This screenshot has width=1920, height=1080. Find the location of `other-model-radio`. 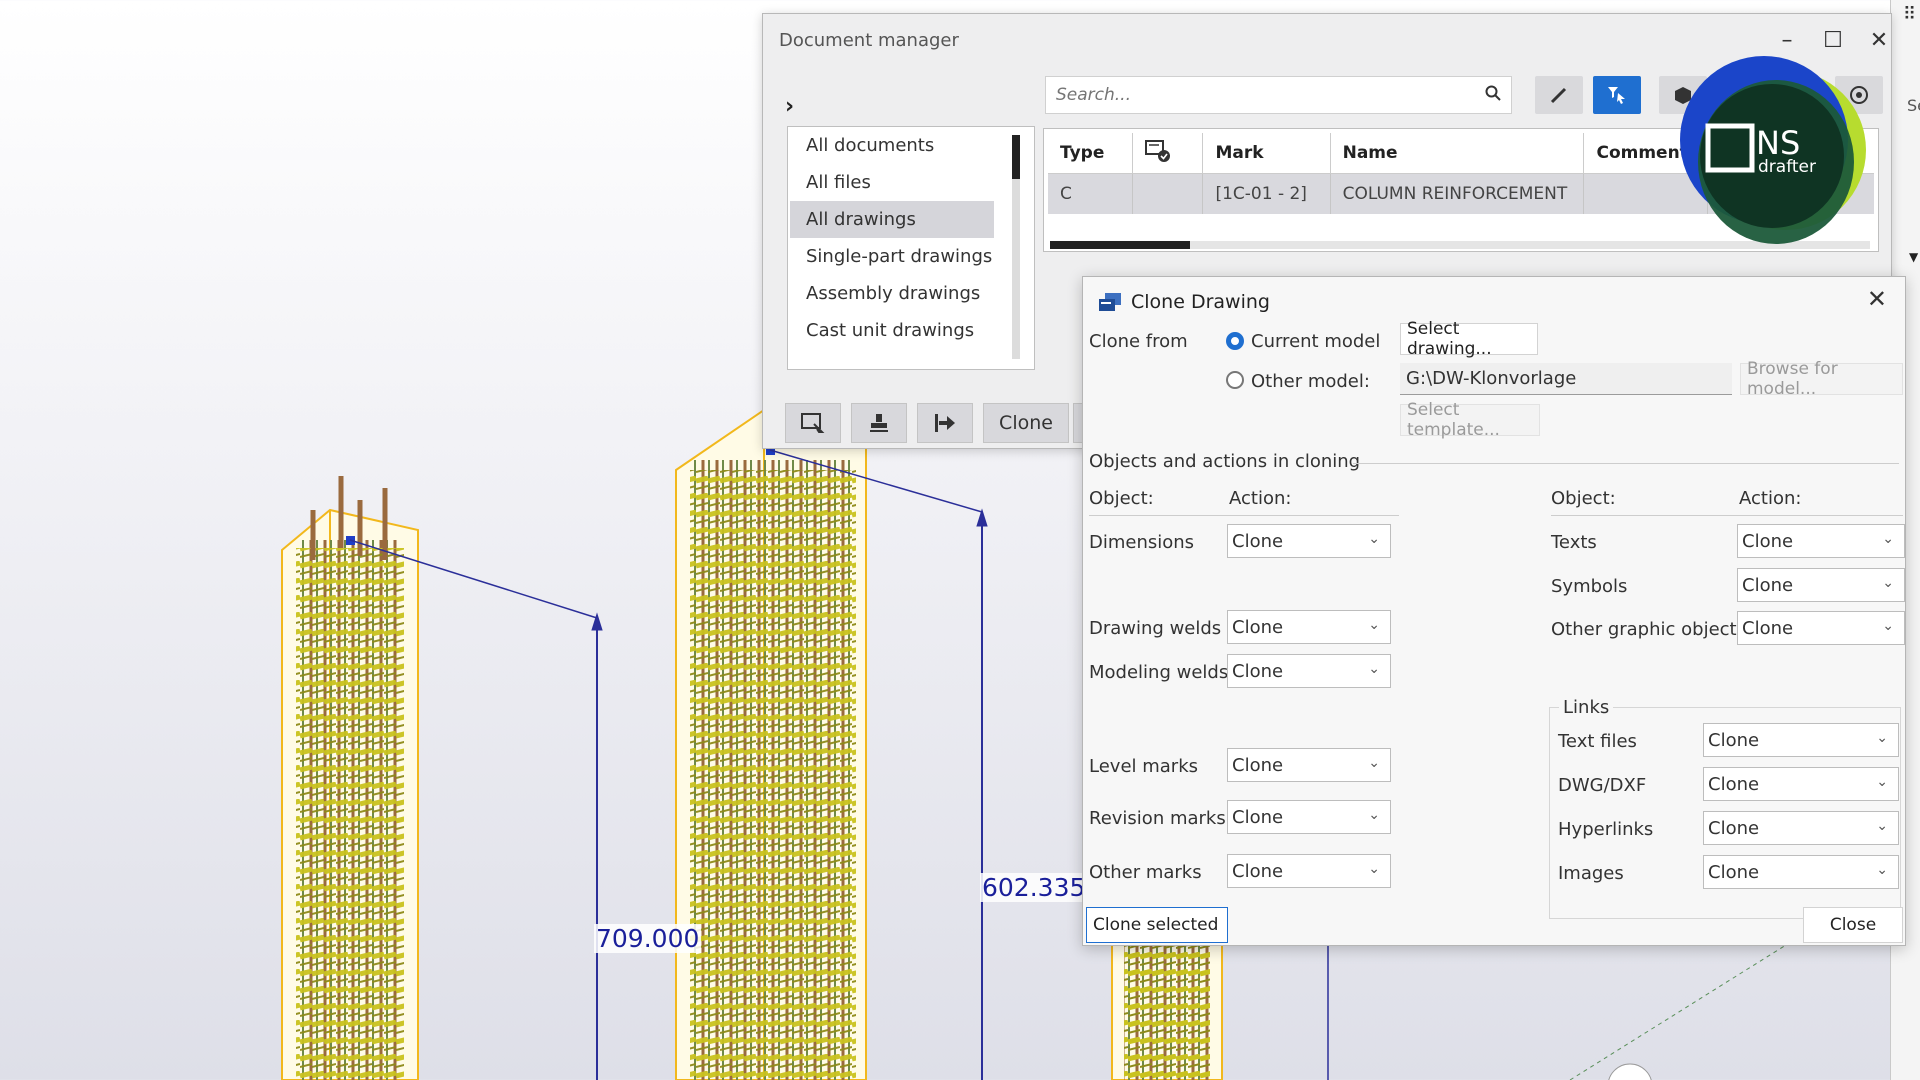

other-model-radio is located at coordinates (1235, 380).